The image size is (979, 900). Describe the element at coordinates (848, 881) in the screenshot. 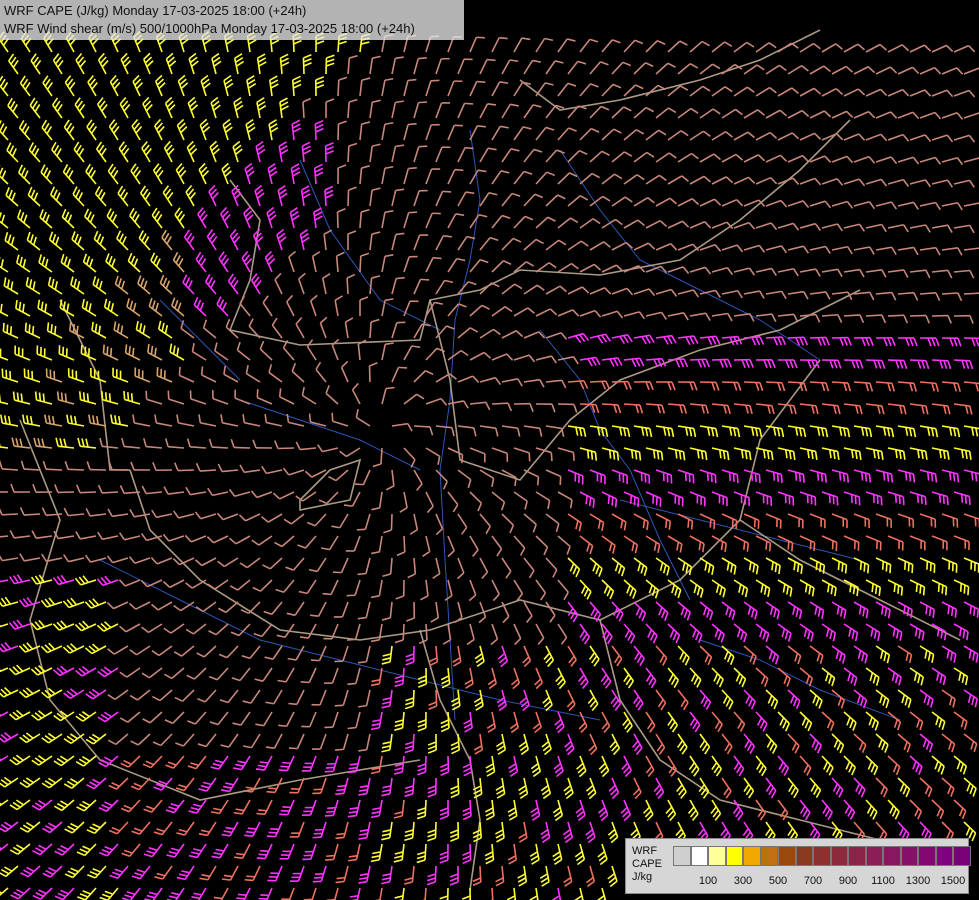

I see `legend-tick-label: 900` at that location.